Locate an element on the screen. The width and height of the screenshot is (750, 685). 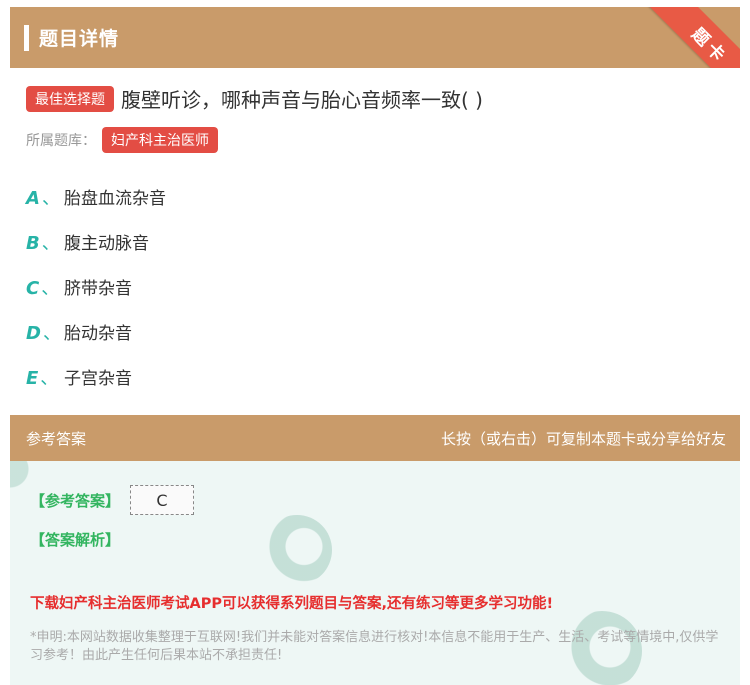
question-stem: 腹壁听诊，哪种声音与胎心音频率一致( ) is located at coordinates (302, 100).